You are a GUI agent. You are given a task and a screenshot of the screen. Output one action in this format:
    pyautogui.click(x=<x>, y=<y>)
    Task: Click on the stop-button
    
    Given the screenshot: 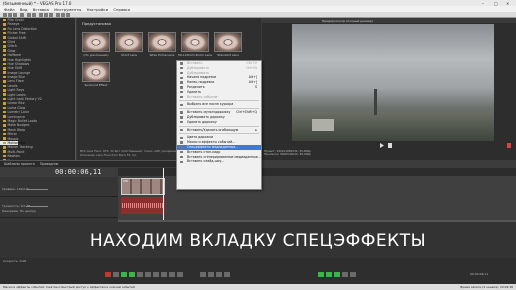 What is the action you would take?
    pyautogui.click(x=148, y=274)
    